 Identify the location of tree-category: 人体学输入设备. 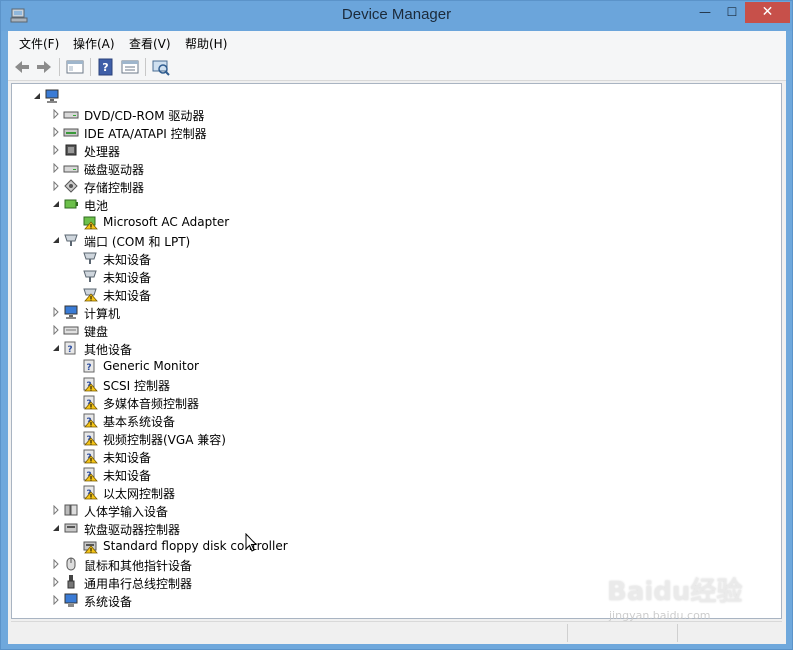
(398, 510).